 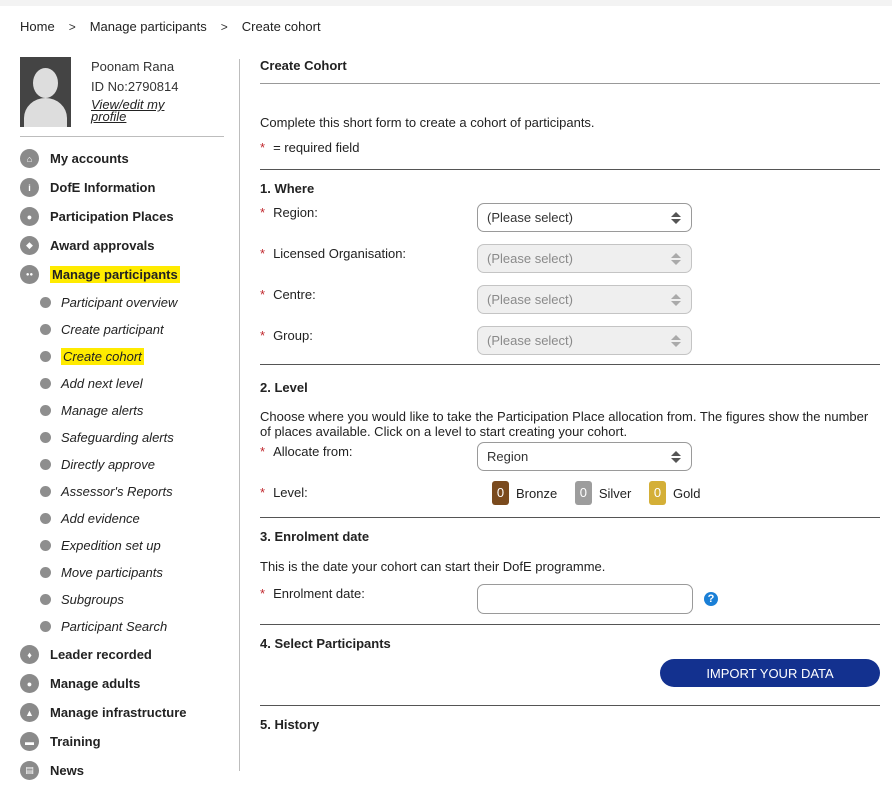 What do you see at coordinates (446, 3) in the screenshot?
I see `top-bar` at bounding box center [446, 3].